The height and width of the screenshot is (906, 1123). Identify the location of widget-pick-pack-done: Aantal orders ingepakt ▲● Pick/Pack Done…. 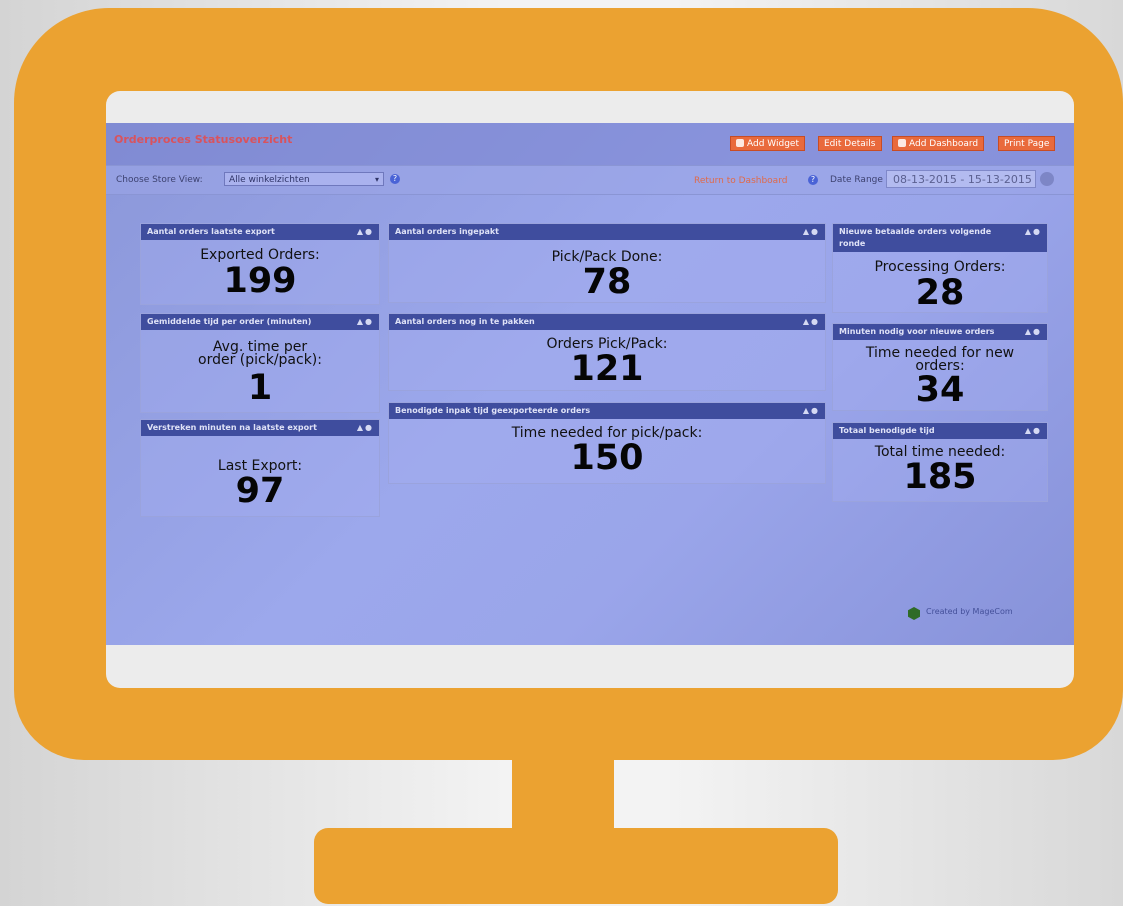
(607, 263).